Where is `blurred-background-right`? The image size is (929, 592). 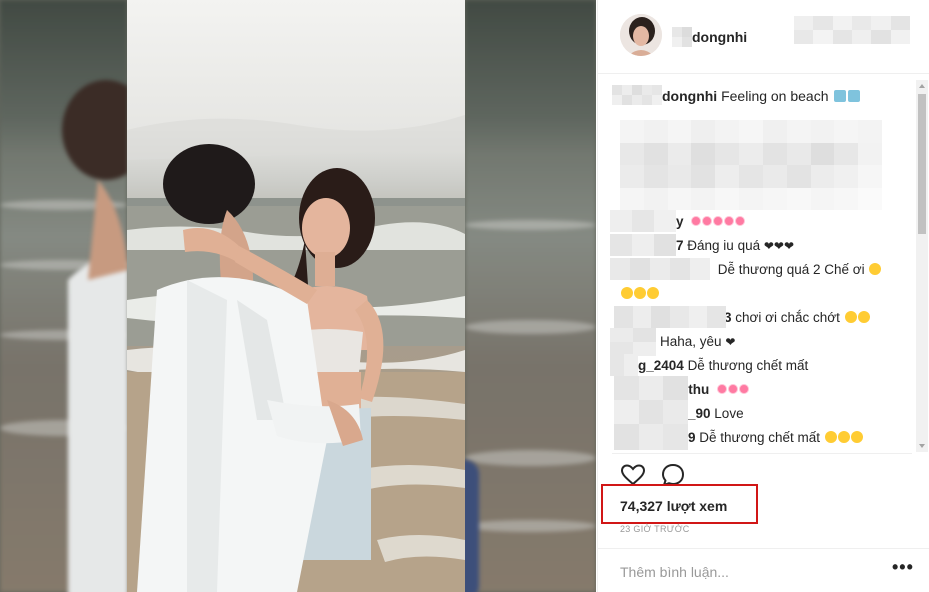
blurred-background-right is located at coordinates (530, 296).